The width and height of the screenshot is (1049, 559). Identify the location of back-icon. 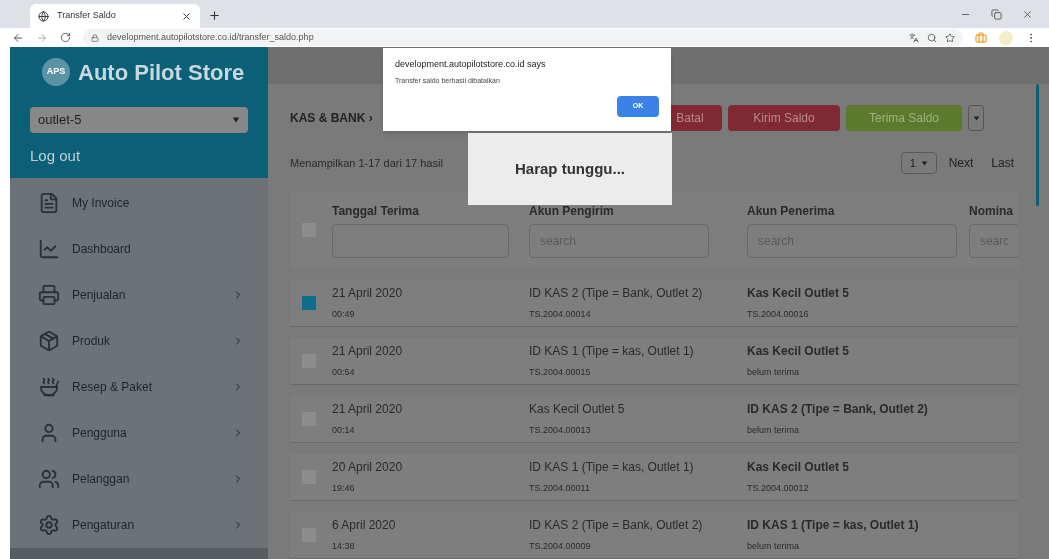
(18, 37).